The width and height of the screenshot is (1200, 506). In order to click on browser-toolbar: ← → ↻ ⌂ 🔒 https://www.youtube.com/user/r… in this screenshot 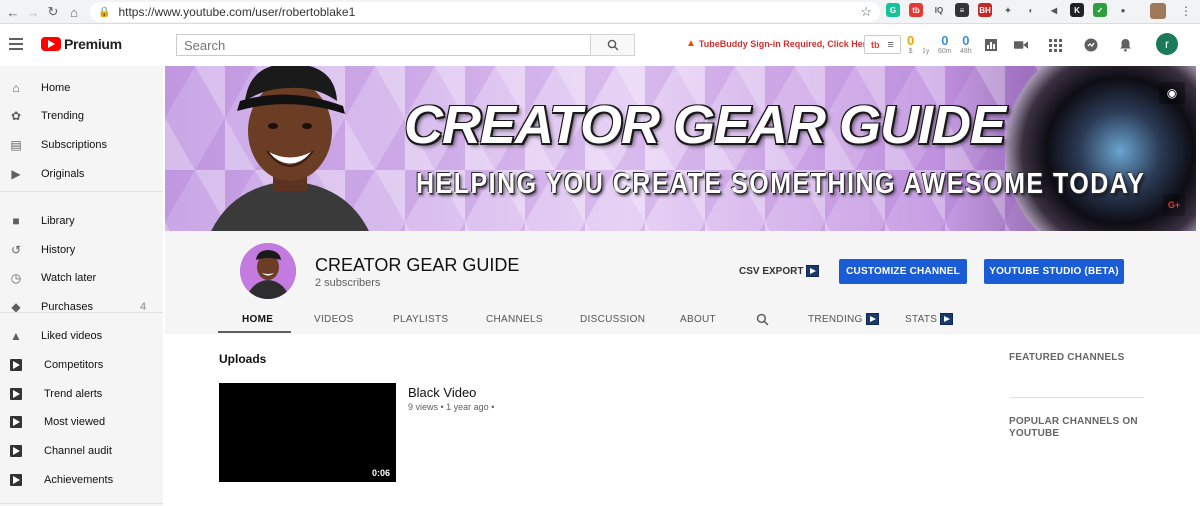, I will do `click(600, 12)`.